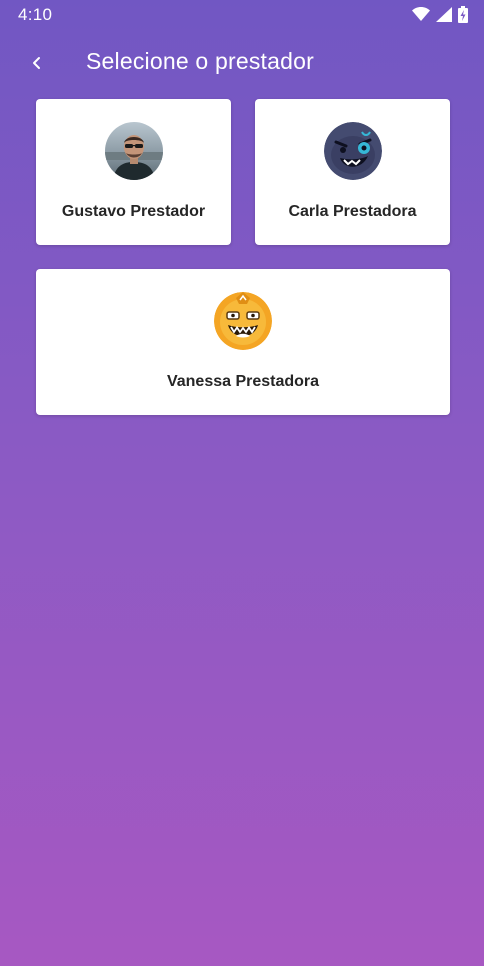 Image resolution: width=484 pixels, height=966 pixels. I want to click on signal-icon, so click(444, 14).